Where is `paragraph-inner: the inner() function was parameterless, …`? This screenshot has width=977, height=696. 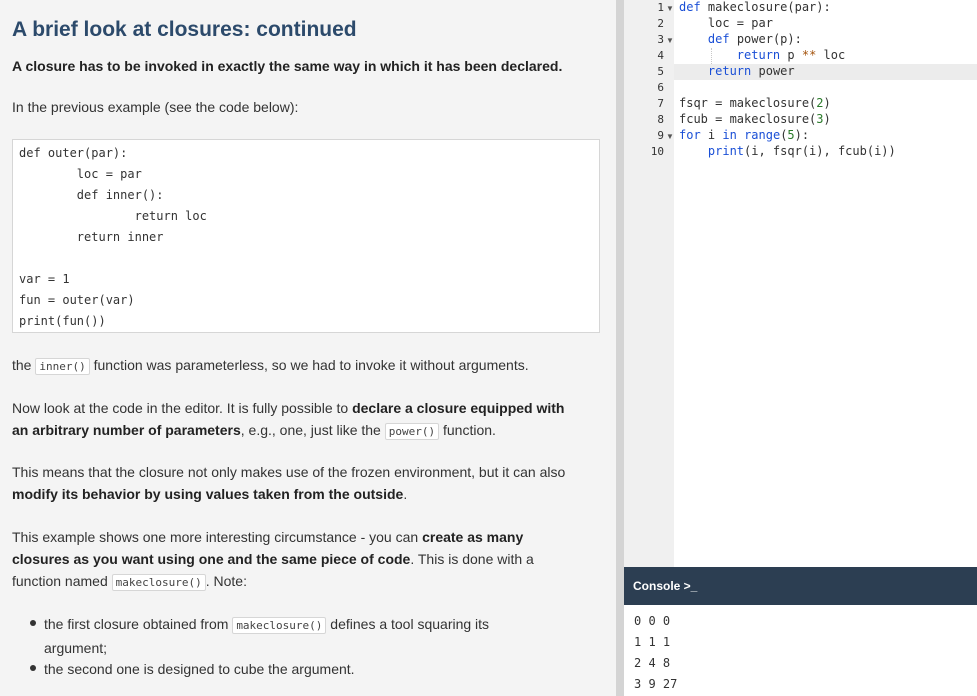 paragraph-inner: the inner() function was parameterless, … is located at coordinates (270, 366).